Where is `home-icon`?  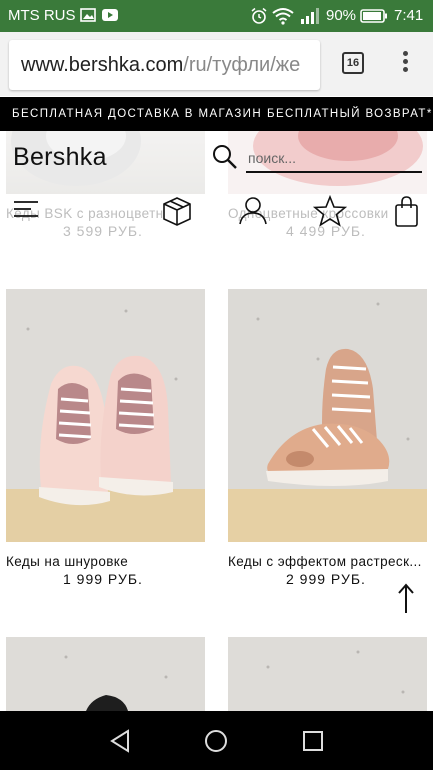 home-icon is located at coordinates (216, 741).